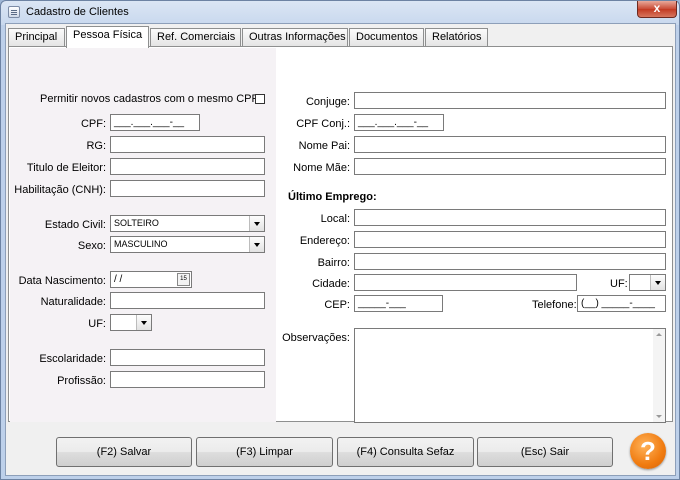 The height and width of the screenshot is (480, 680). What do you see at coordinates (510, 100) in the screenshot?
I see `conjuge-input` at bounding box center [510, 100].